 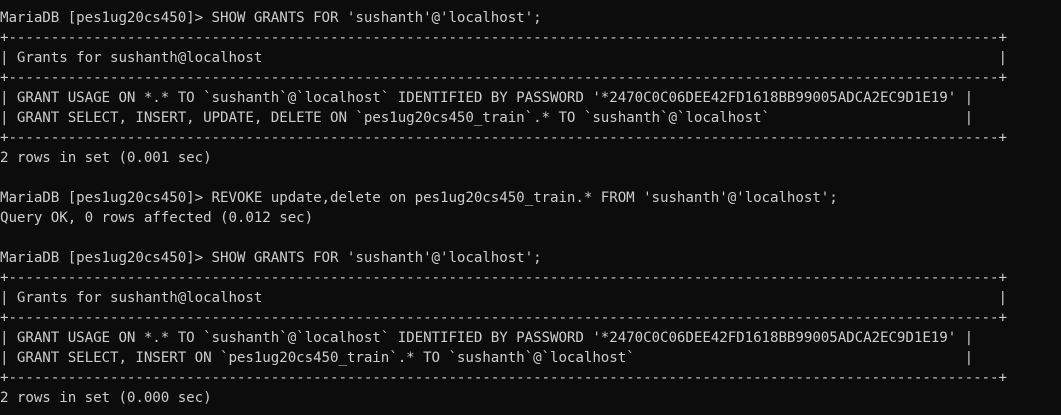 I want to click on result-summary: 2 rows in set (0.000 sec), so click(x=106, y=398).